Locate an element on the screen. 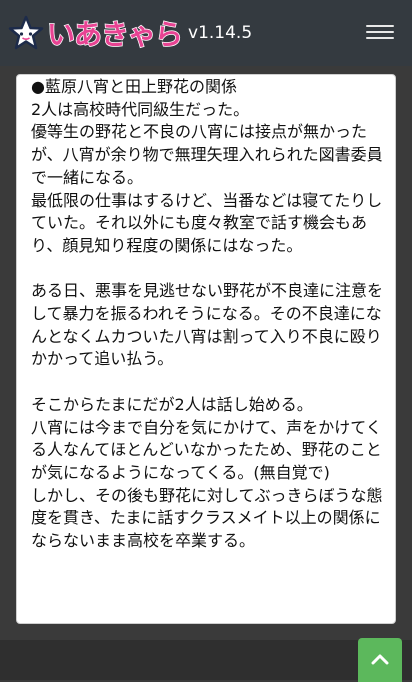 This screenshot has height=682, width=412. chevron-up-icon is located at coordinates (380, 659).